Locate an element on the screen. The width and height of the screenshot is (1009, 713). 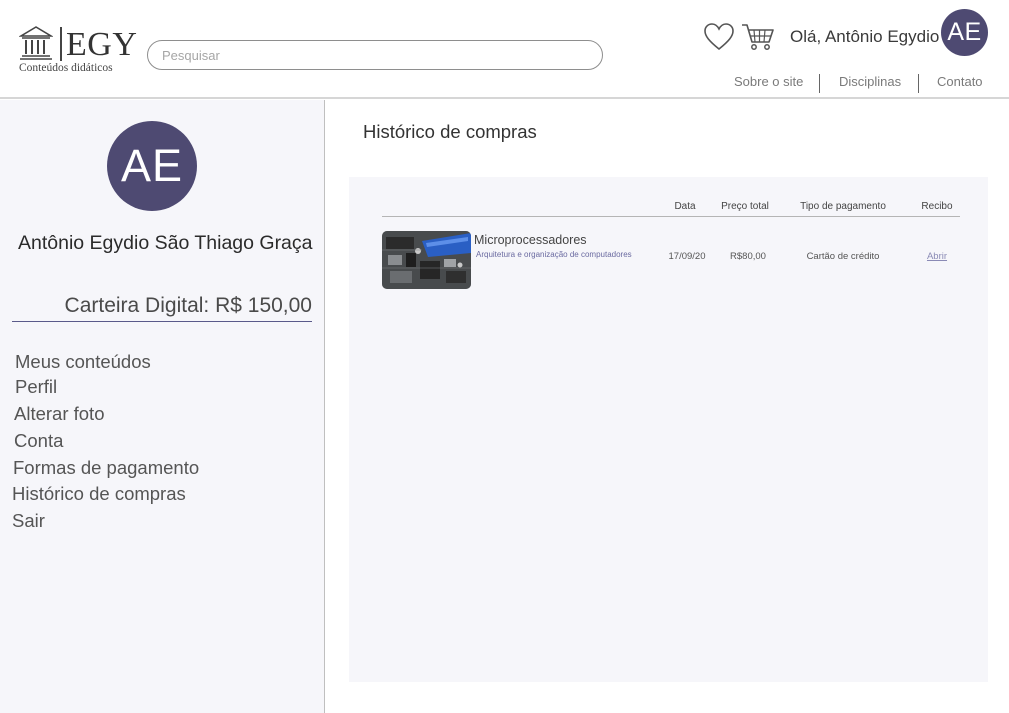
sidebar-item-logout: Sair is located at coordinates (28, 521).